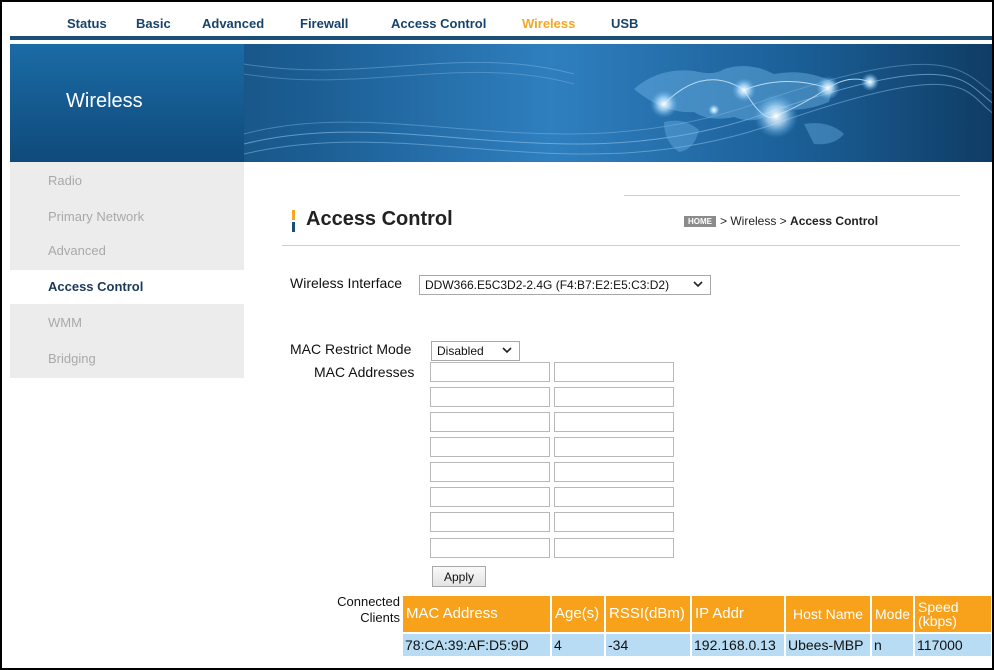  I want to click on tab-access-control: Access Control, so click(438, 23).